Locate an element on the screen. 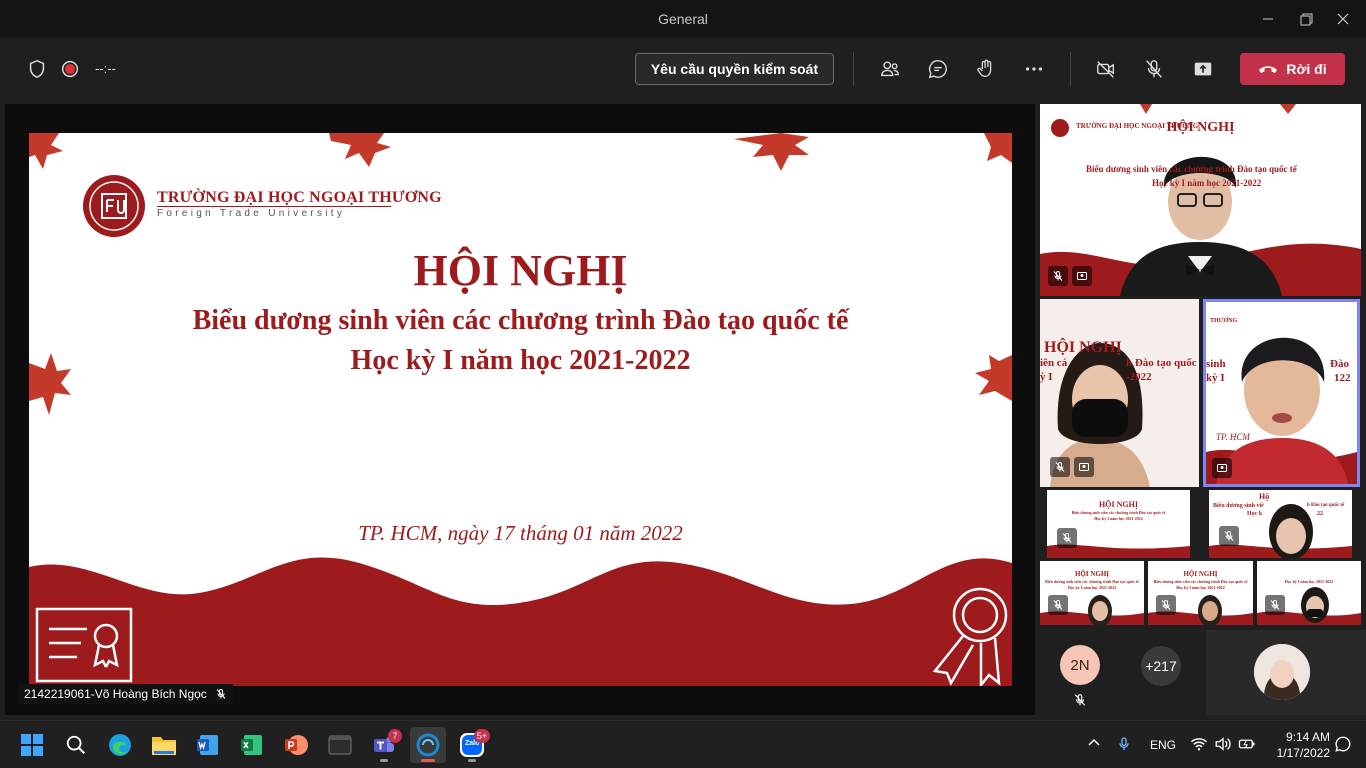 The width and height of the screenshot is (1366, 768). close-icon is located at coordinates (1343, 19).